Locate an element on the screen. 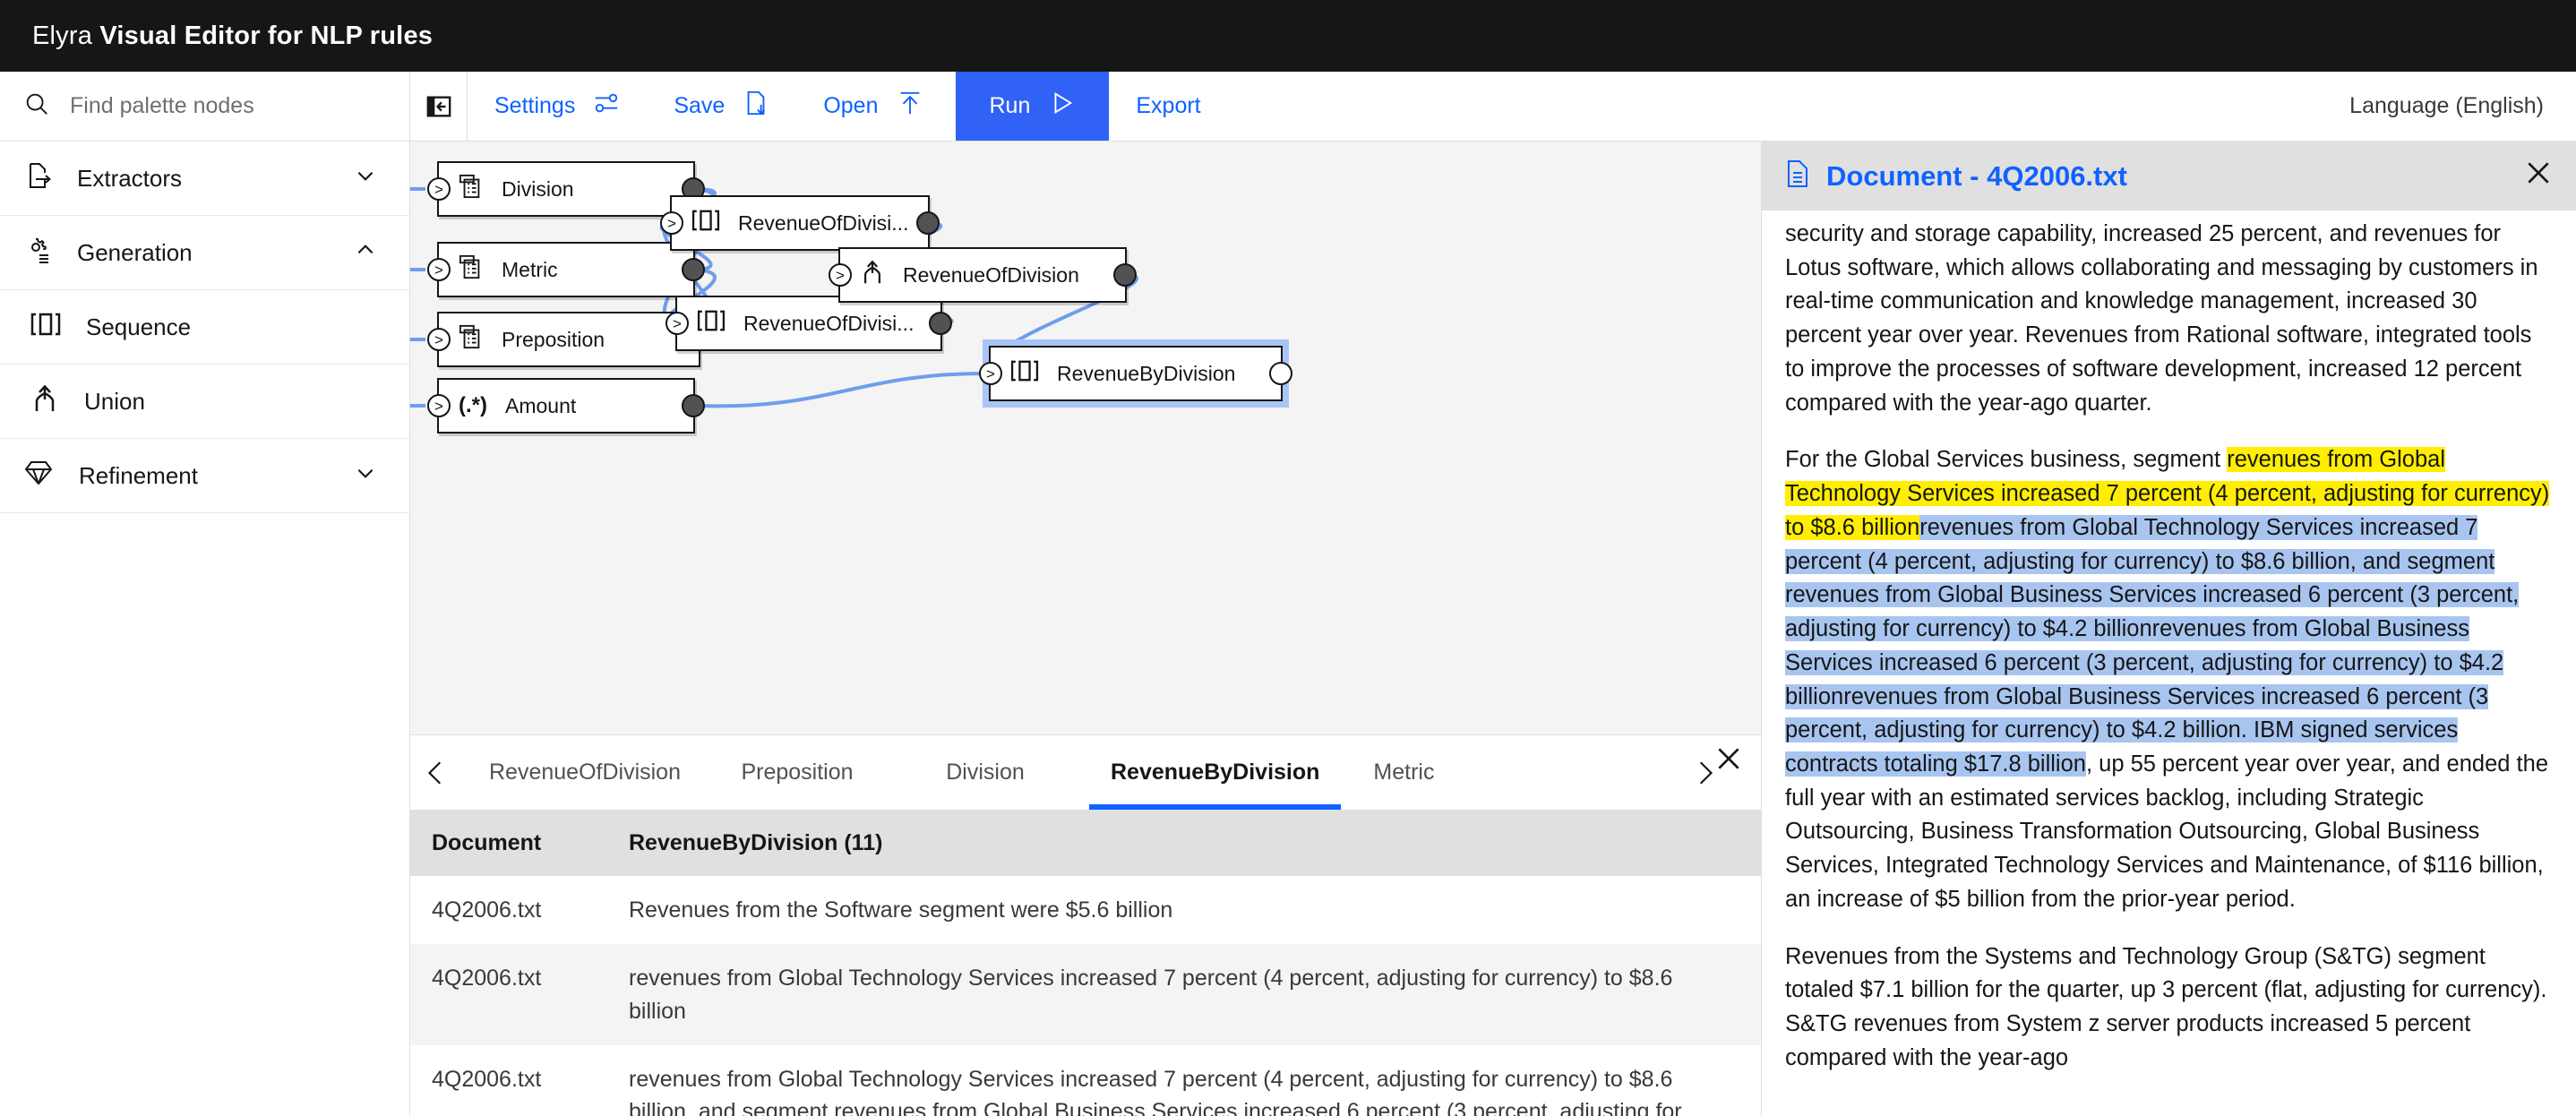 The image size is (2576, 1116). sidebar-item-label: Generation is located at coordinates (135, 252).